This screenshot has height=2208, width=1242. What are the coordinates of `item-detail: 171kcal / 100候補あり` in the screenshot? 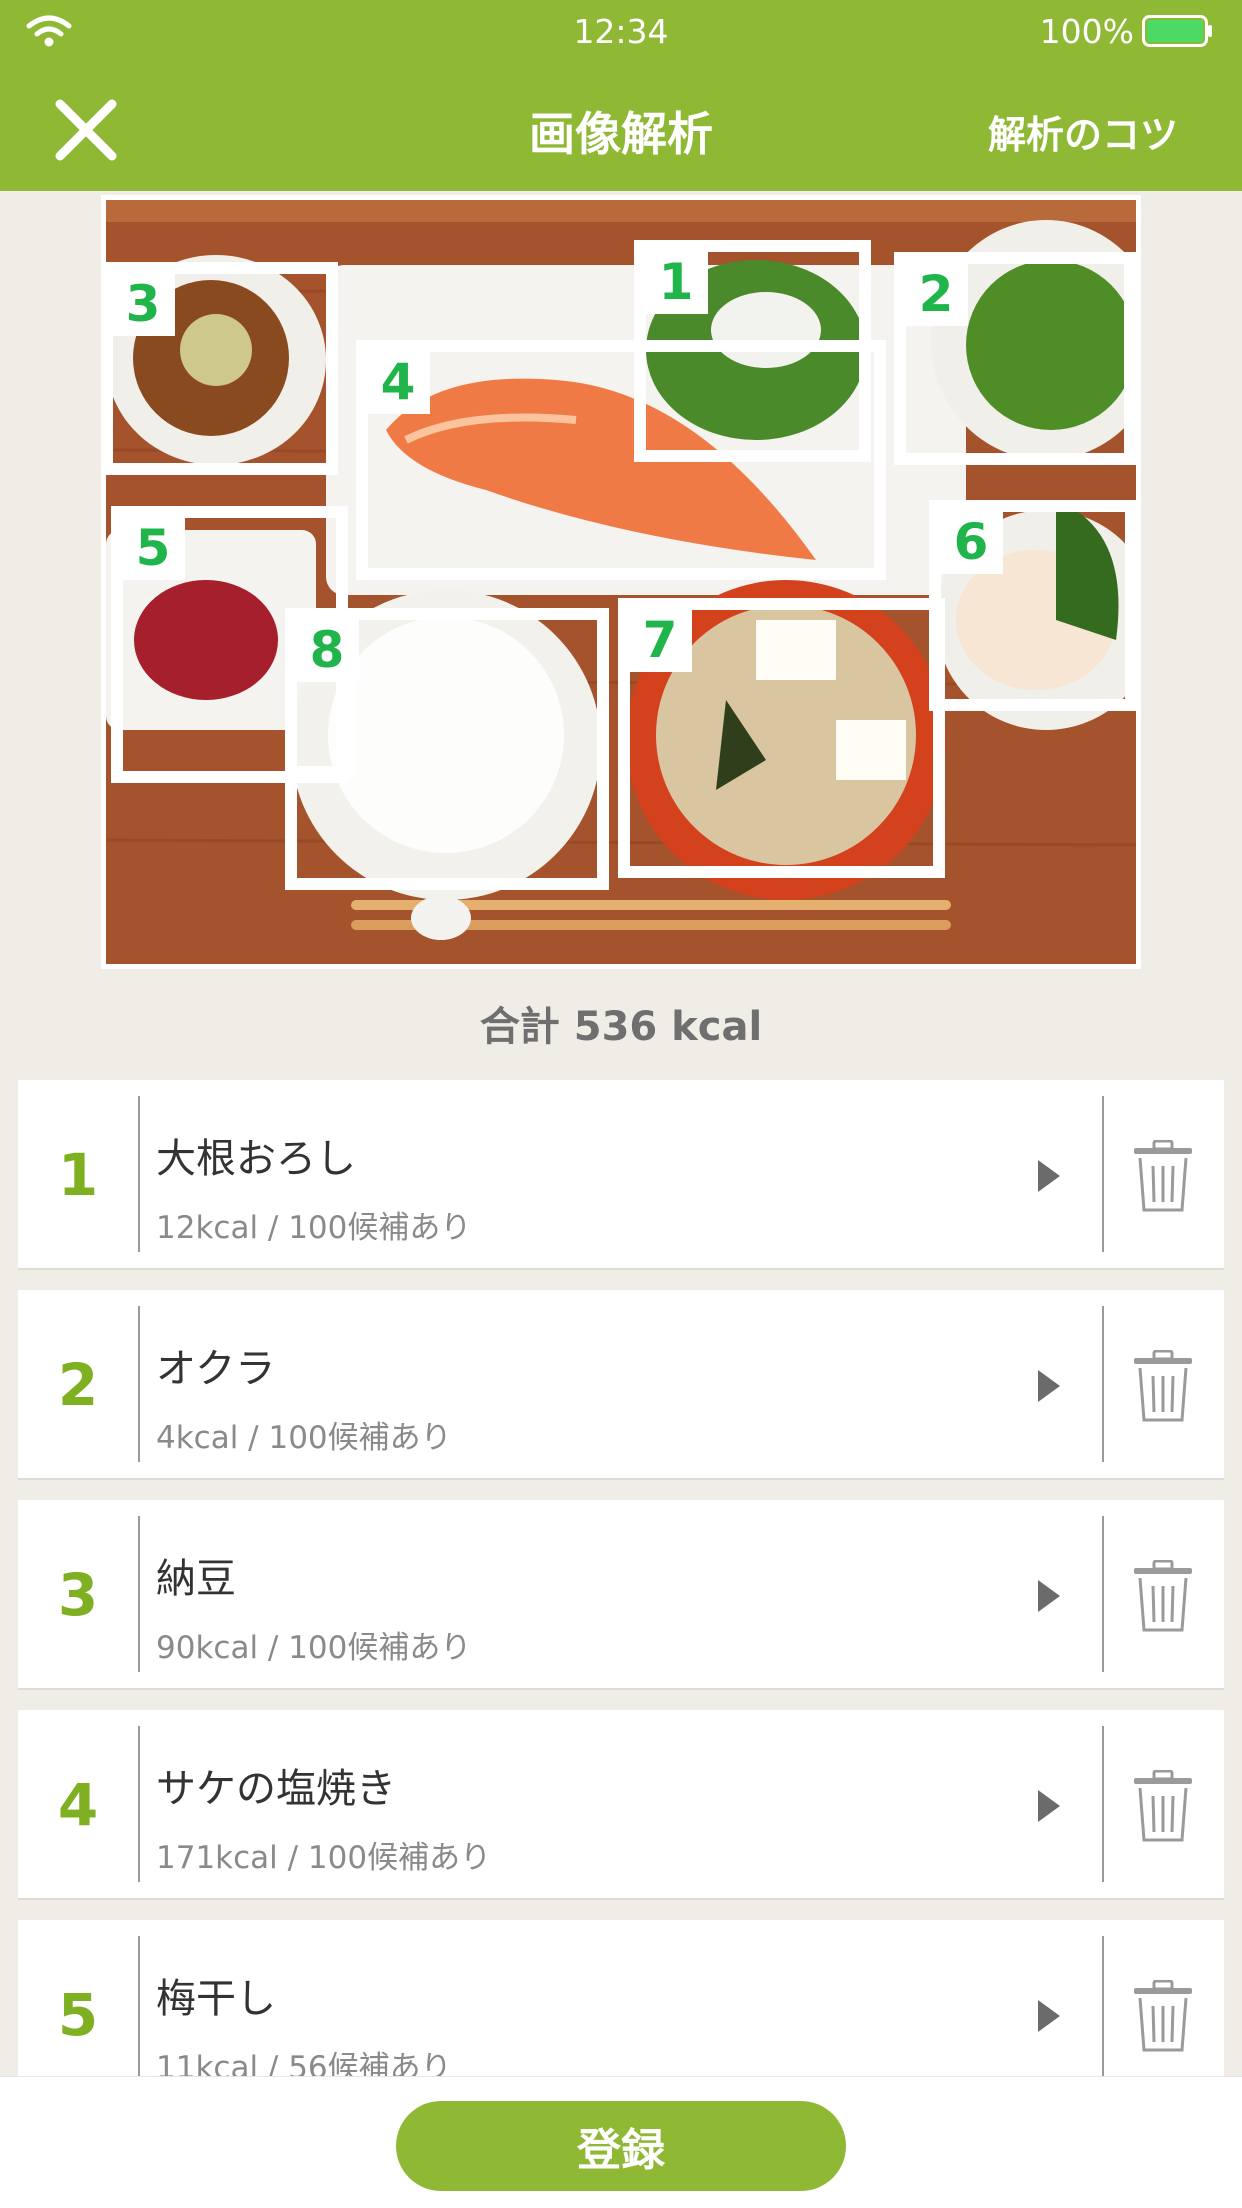 It's located at (324, 1858).